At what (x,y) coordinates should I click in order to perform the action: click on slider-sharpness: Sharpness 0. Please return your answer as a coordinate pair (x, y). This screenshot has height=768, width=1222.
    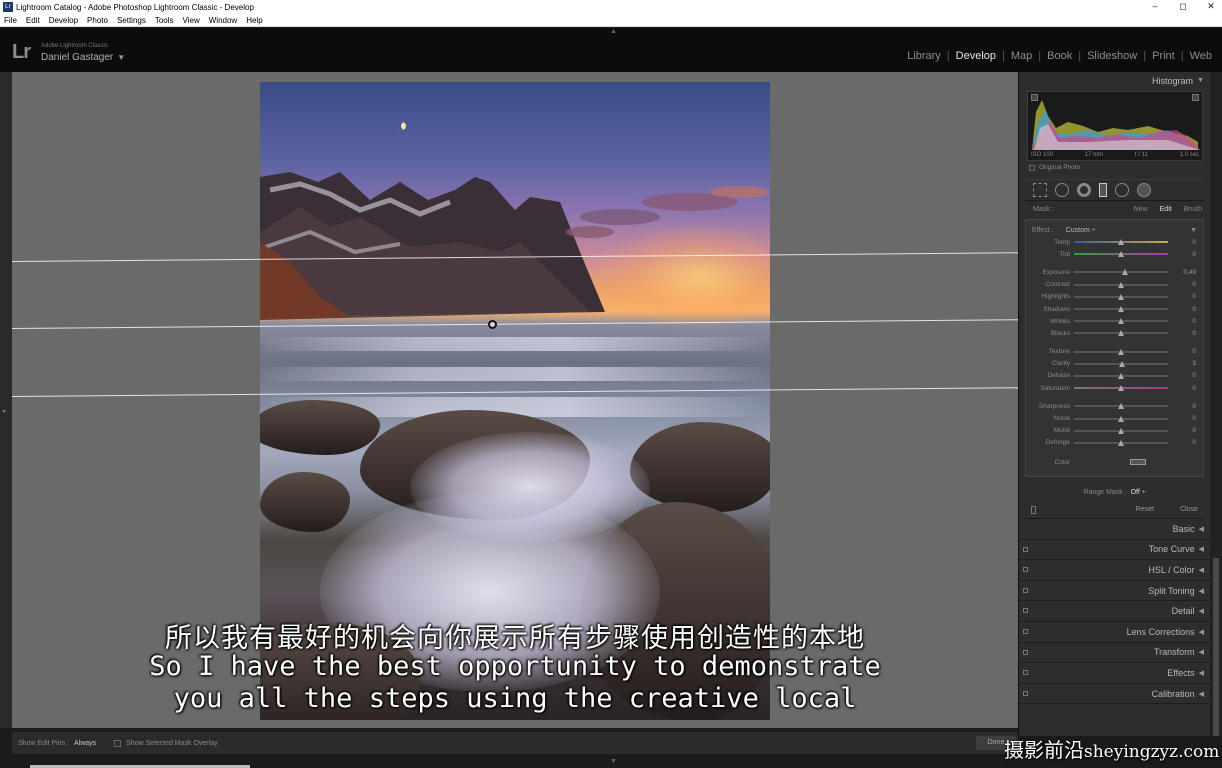
    Looking at the image, I should click on (1114, 406).